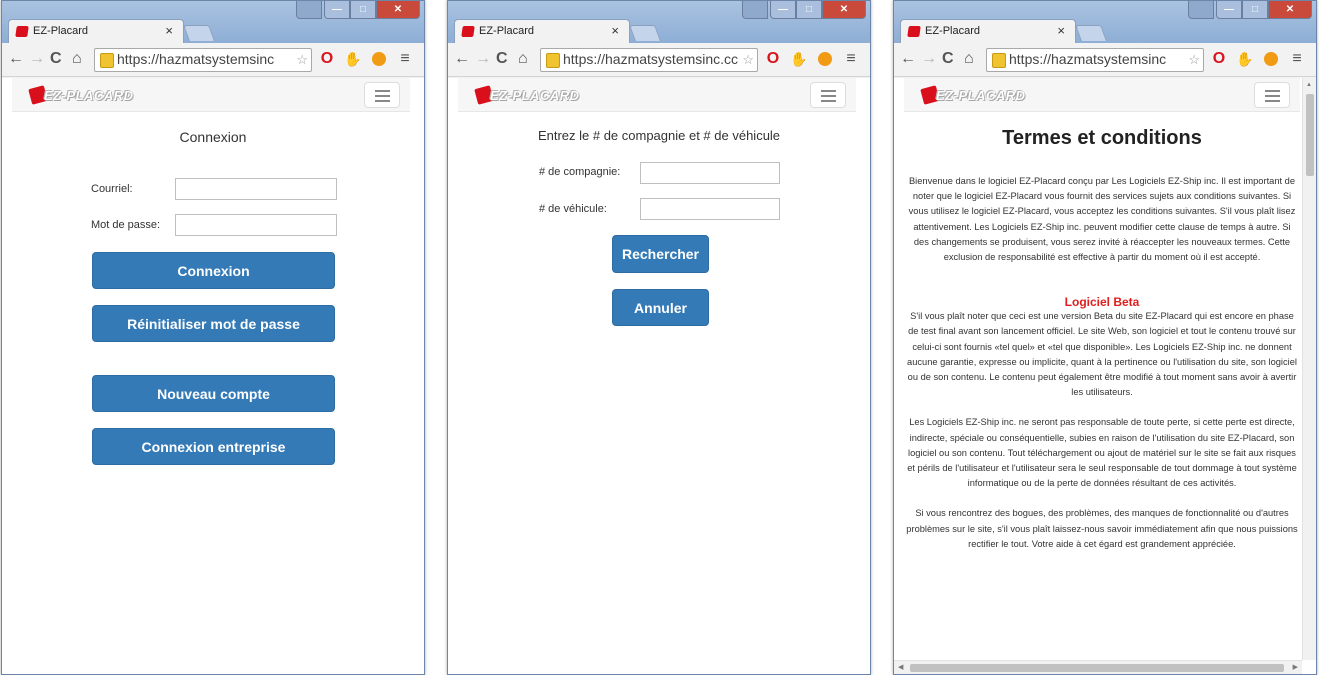 This screenshot has width=1319, height=675. Describe the element at coordinates (660, 307) in the screenshot. I see `cancel-button: Annuler` at that location.